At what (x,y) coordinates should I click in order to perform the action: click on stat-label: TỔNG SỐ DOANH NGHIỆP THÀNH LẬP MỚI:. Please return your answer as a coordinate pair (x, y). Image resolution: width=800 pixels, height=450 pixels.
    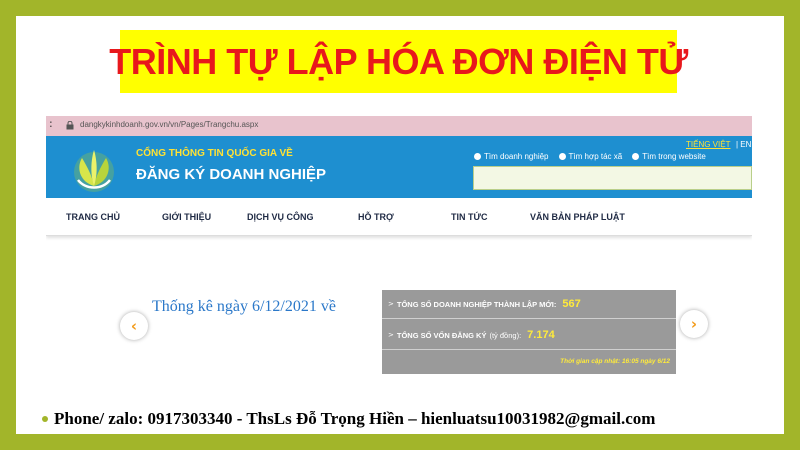
    Looking at the image, I should click on (476, 304).